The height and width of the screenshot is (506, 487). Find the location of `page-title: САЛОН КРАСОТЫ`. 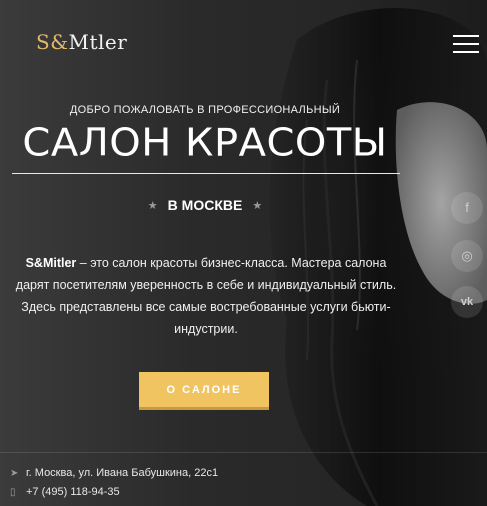

page-title: САЛОН КРАСОТЫ is located at coordinates (205, 143).